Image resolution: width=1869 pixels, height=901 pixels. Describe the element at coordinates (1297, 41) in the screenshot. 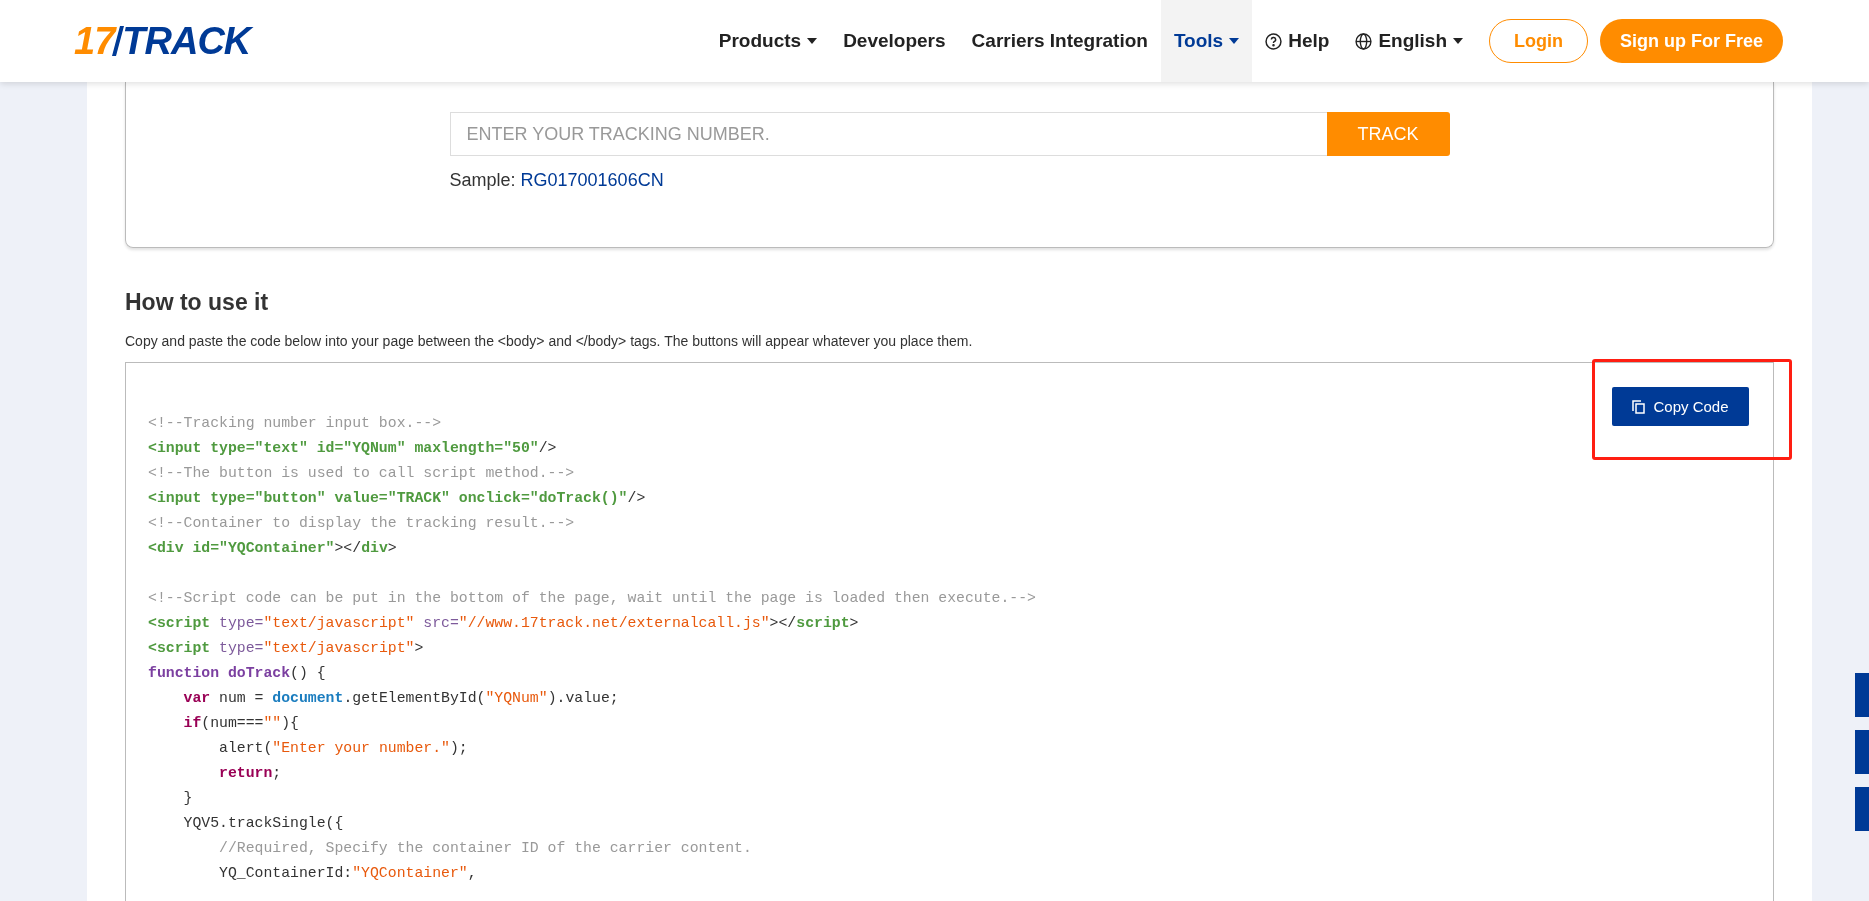

I see `nav-link: Help` at that location.